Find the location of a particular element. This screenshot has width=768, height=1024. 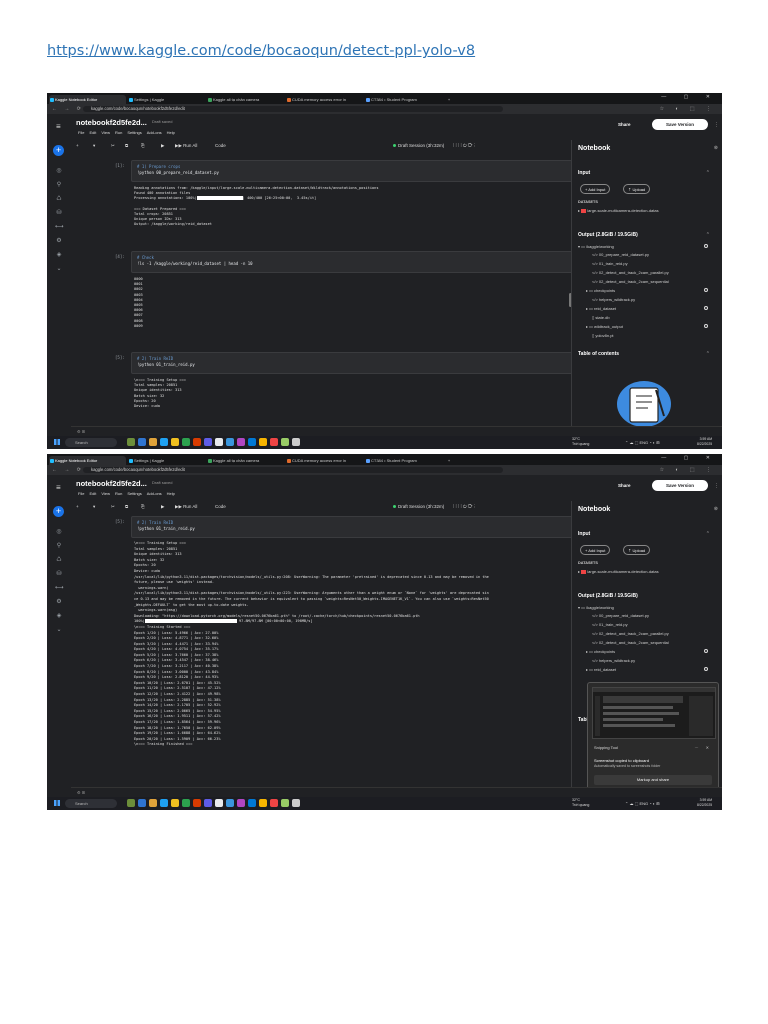

menu-view: View is located at coordinates (105, 132).